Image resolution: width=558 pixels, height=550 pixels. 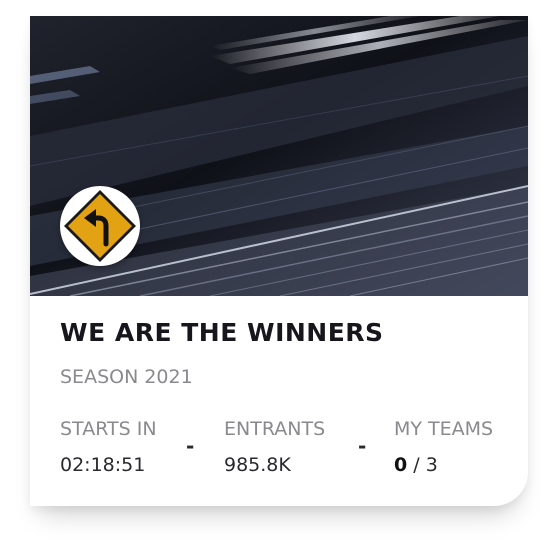 I want to click on entrants-label: ENTRANTS, so click(x=275, y=429).